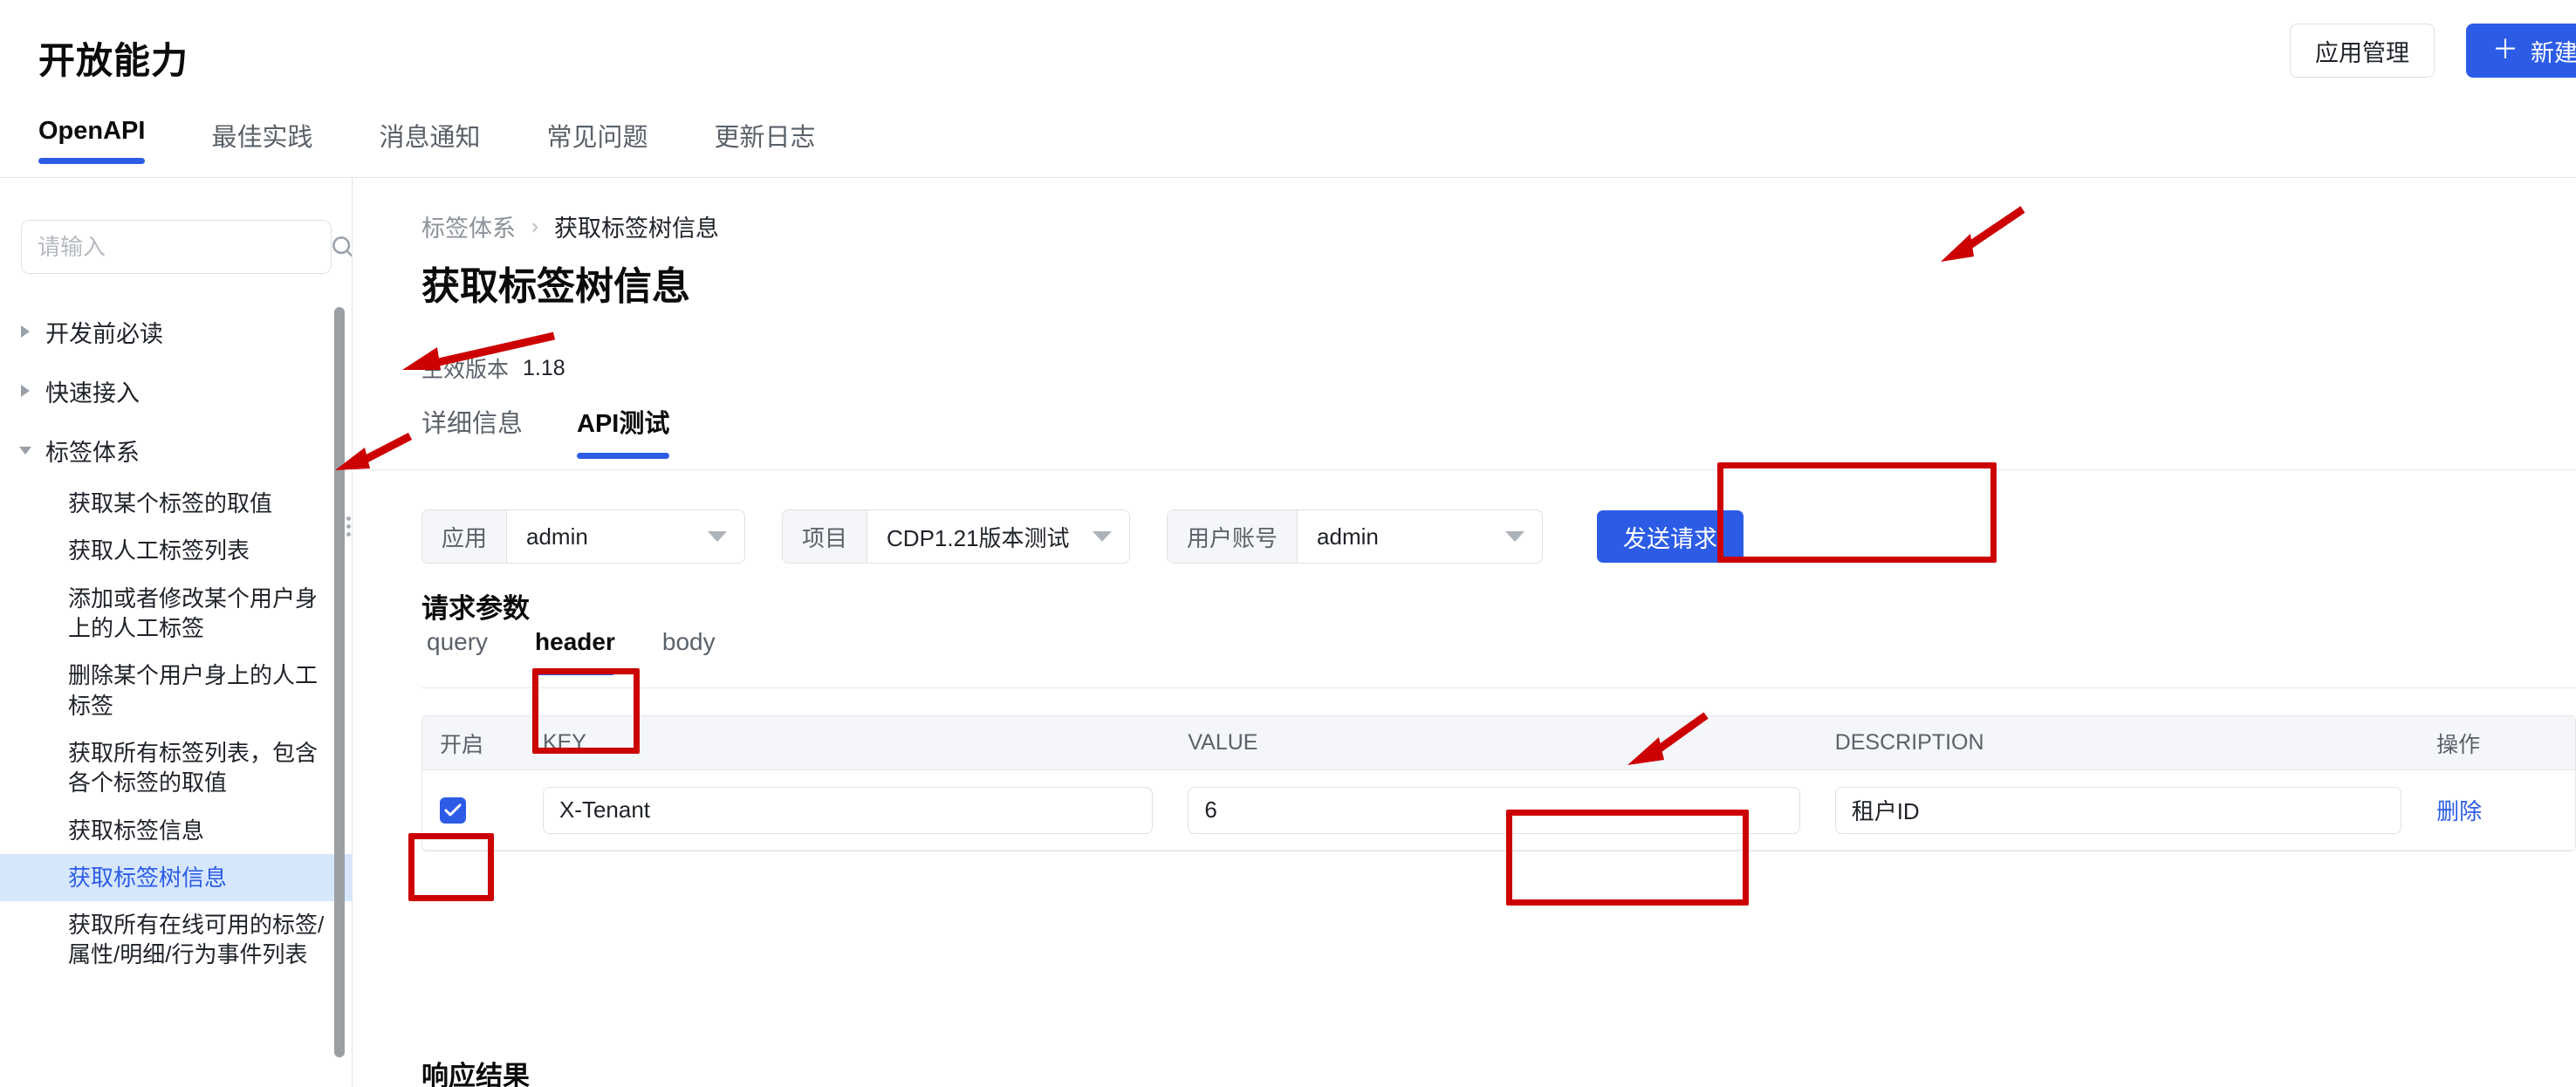  I want to click on version-info: 生效版本 1.18, so click(493, 368).